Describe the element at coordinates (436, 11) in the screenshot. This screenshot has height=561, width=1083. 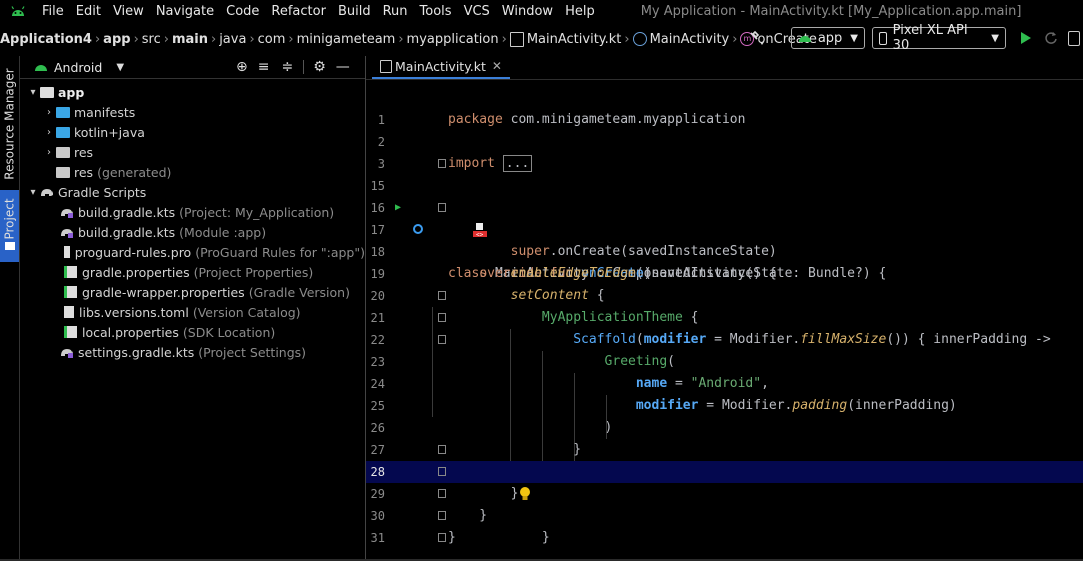
I see `menu-tools: Tools` at that location.